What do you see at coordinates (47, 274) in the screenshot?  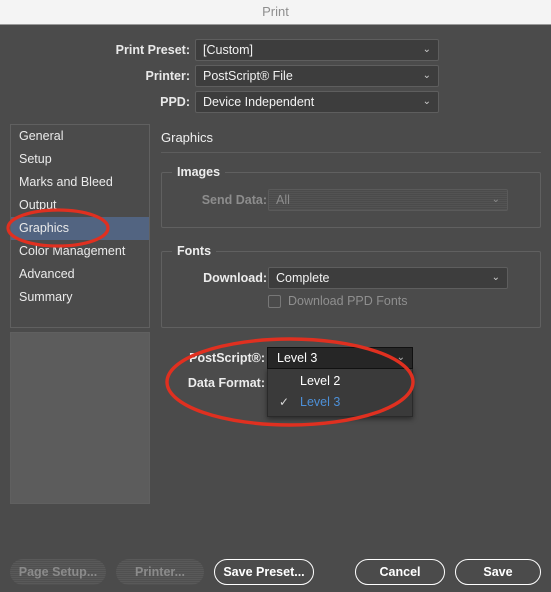 I see `sidebar-item-label: Advanced` at bounding box center [47, 274].